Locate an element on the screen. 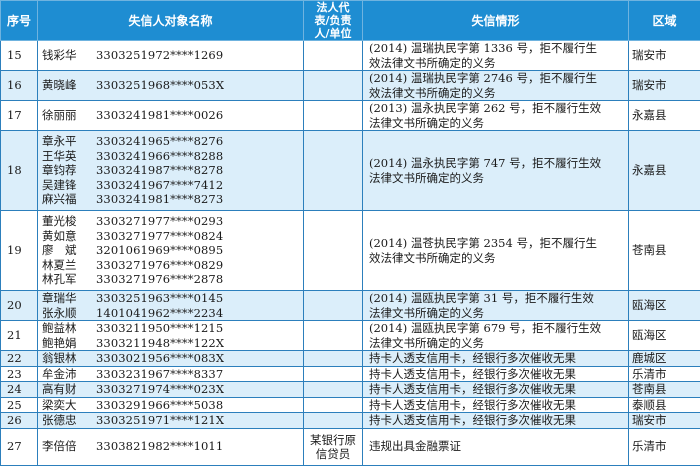  person-id-number: 3201061969****0895 is located at coordinates (159, 250).